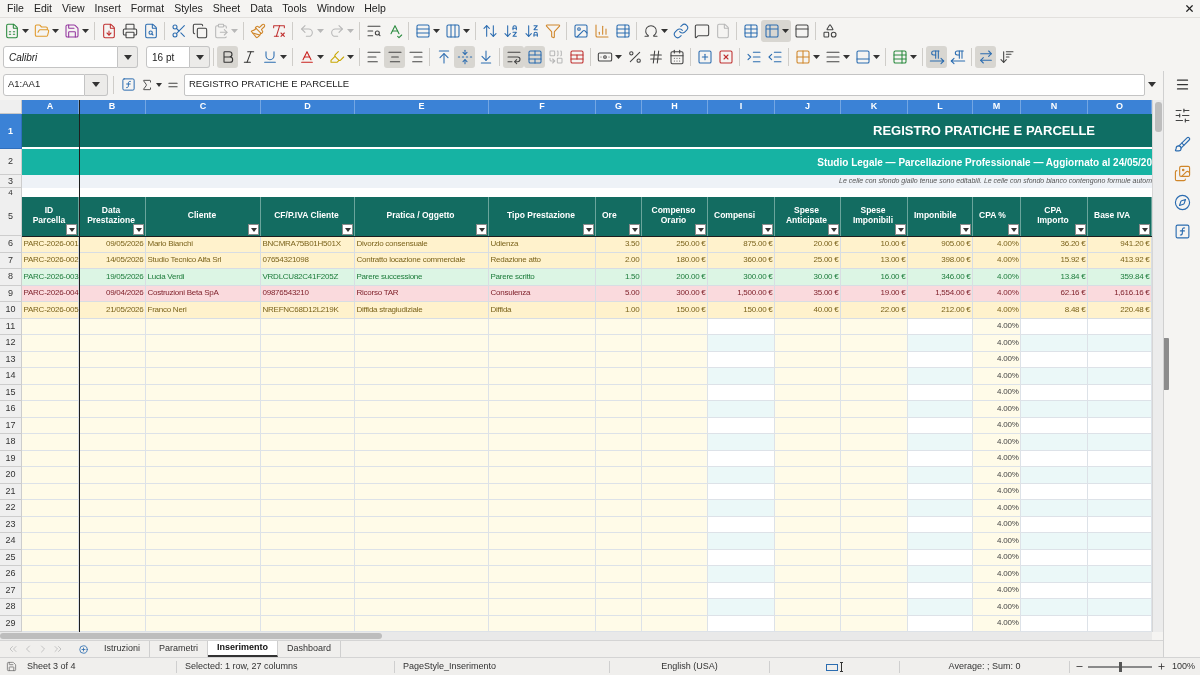 This screenshot has height=675, width=1200. I want to click on row-header: 16, so click(11, 409).